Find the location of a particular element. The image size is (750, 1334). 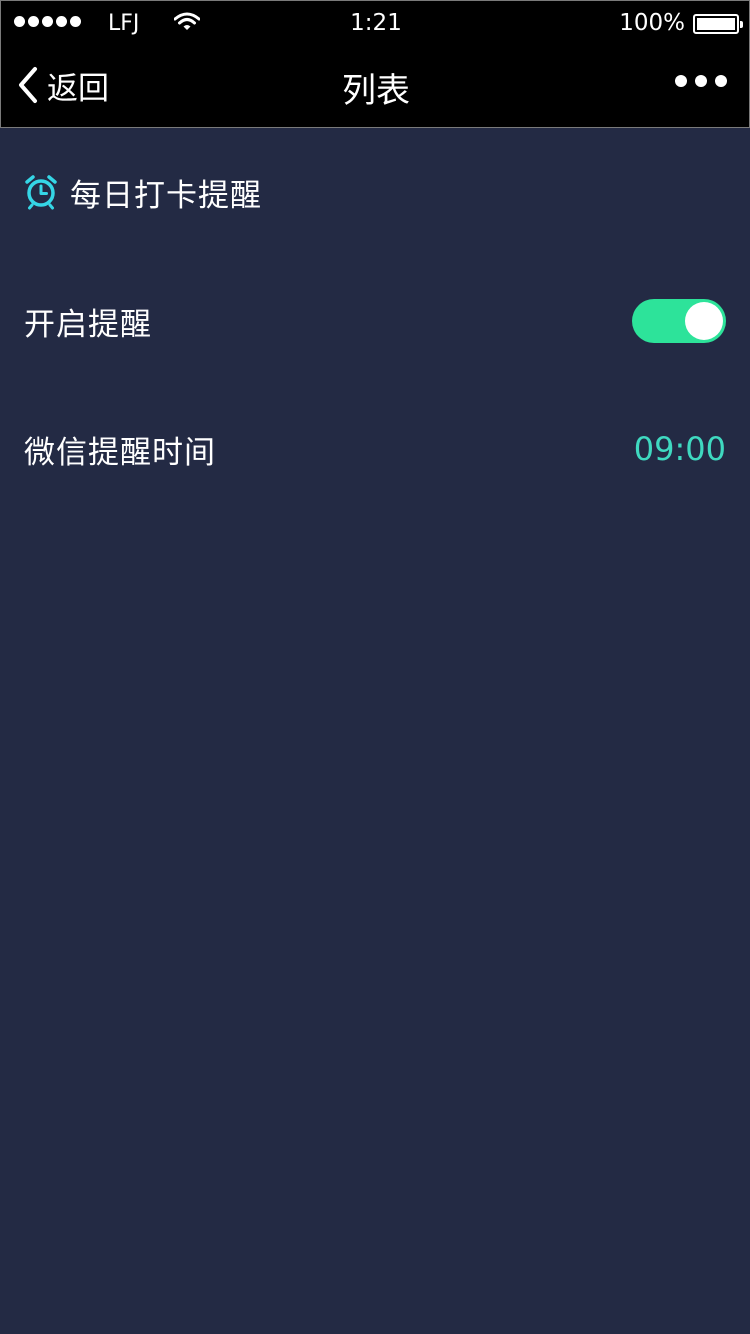

top-bar: LFJ 1:21 100% 返回 列表 is located at coordinates (375, 64).